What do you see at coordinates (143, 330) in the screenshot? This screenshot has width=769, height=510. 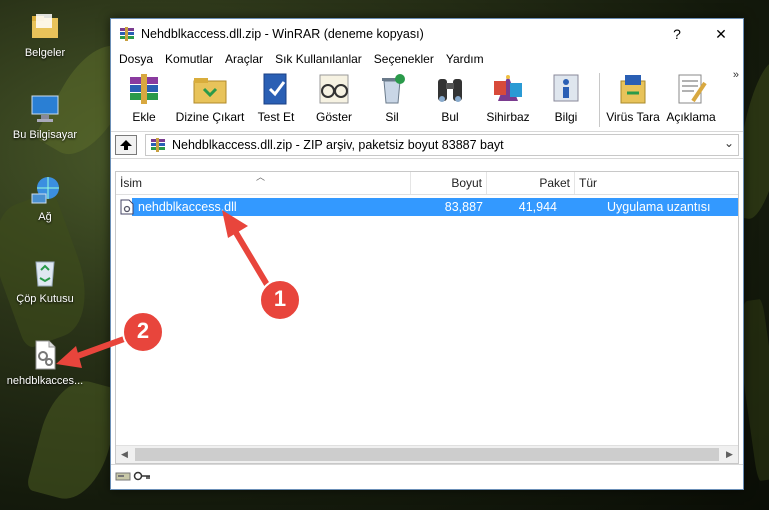 I see `step-badge-2: 2` at bounding box center [143, 330].